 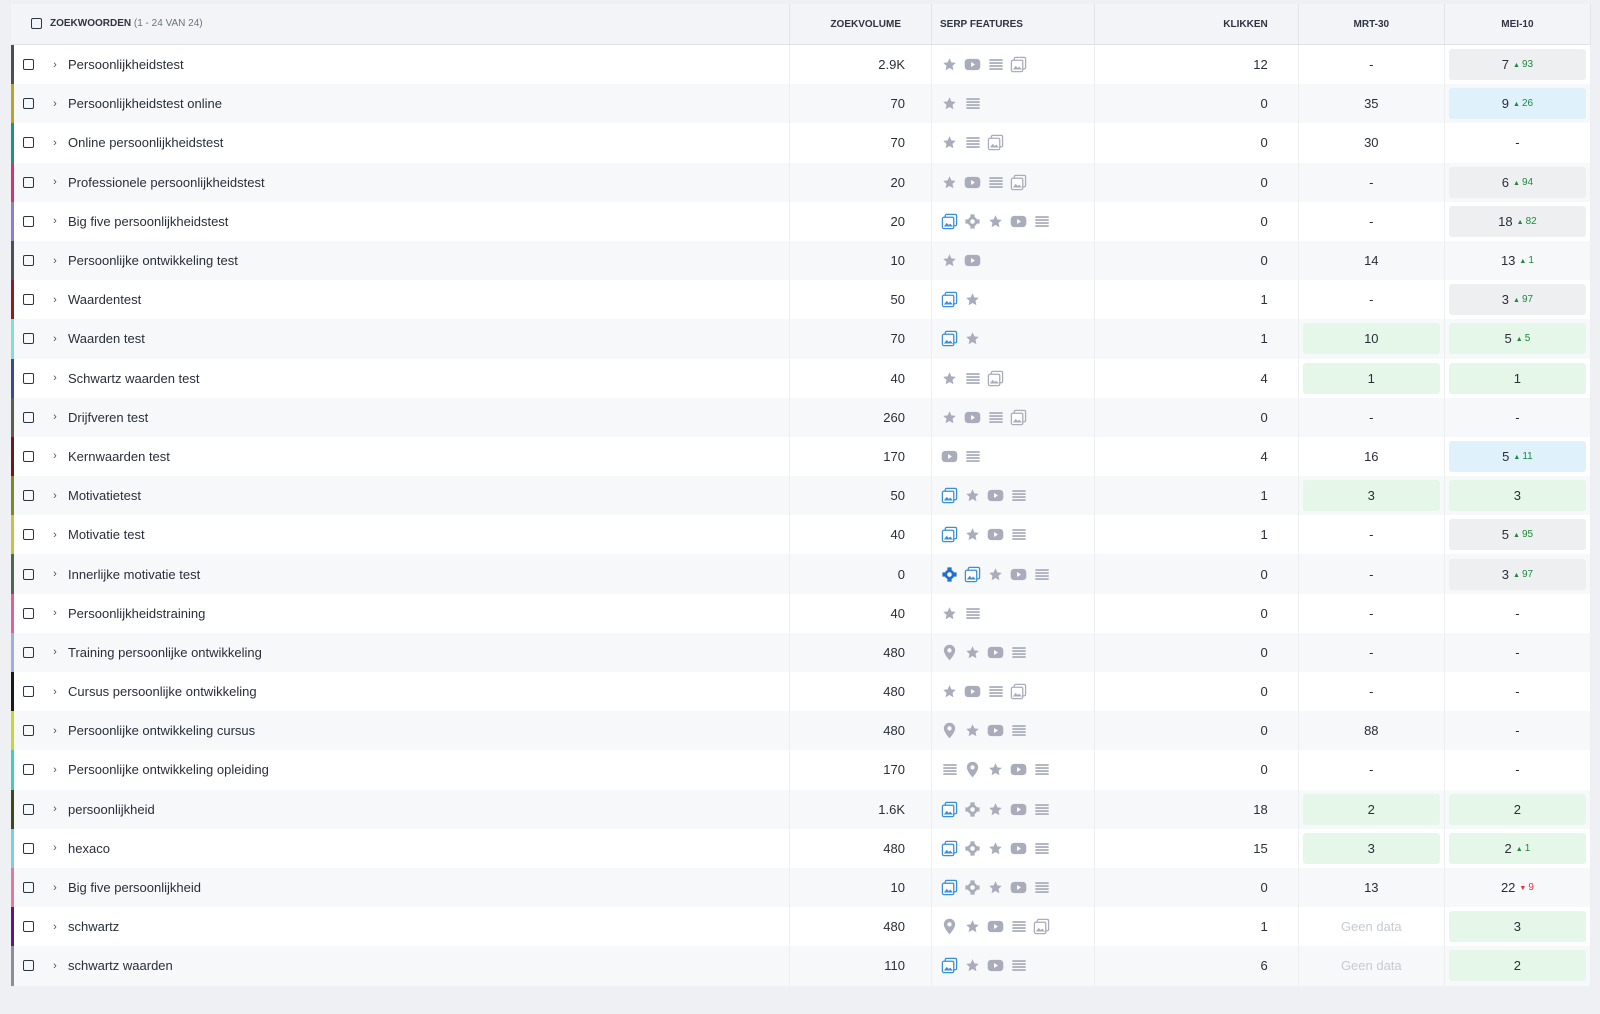 I want to click on position-mei: 3 ▲ 97, so click(x=1517, y=300).